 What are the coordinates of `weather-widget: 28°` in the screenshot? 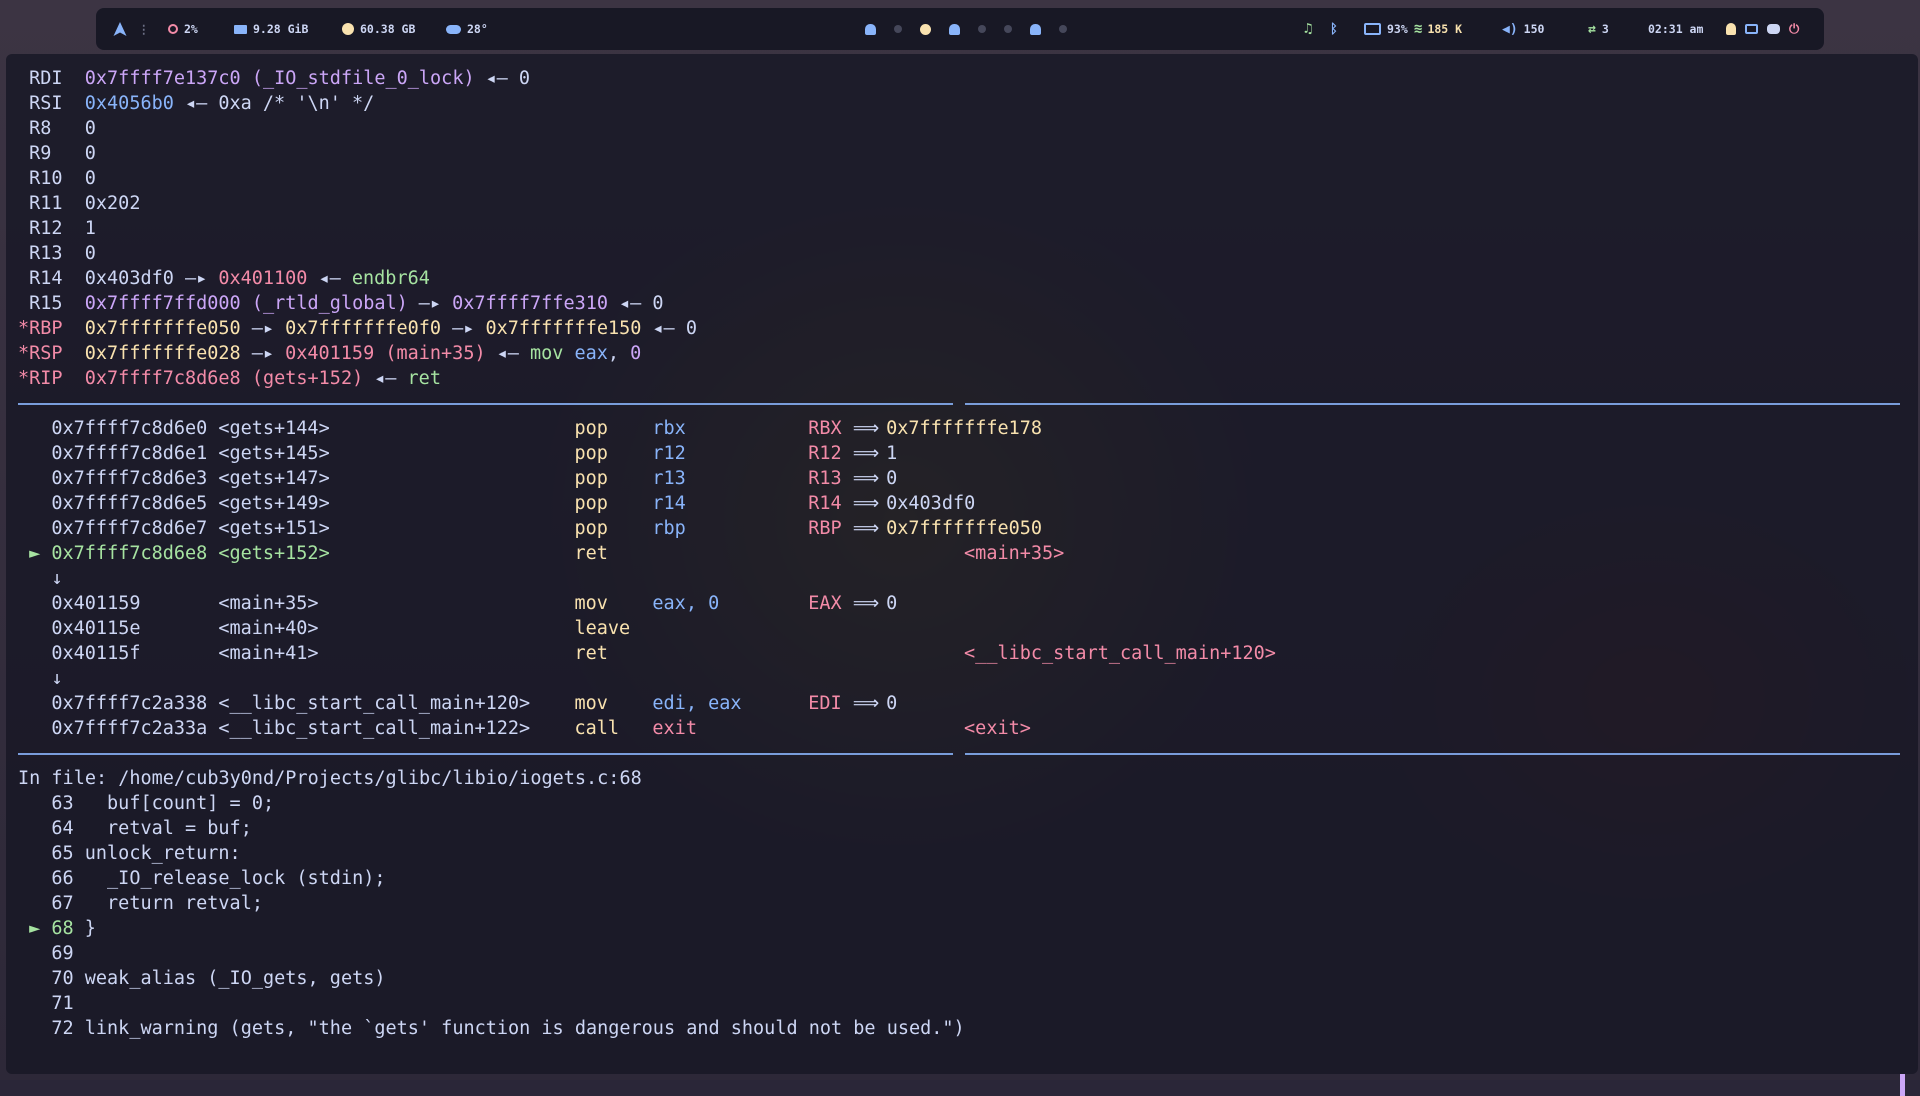 It's located at (467, 29).